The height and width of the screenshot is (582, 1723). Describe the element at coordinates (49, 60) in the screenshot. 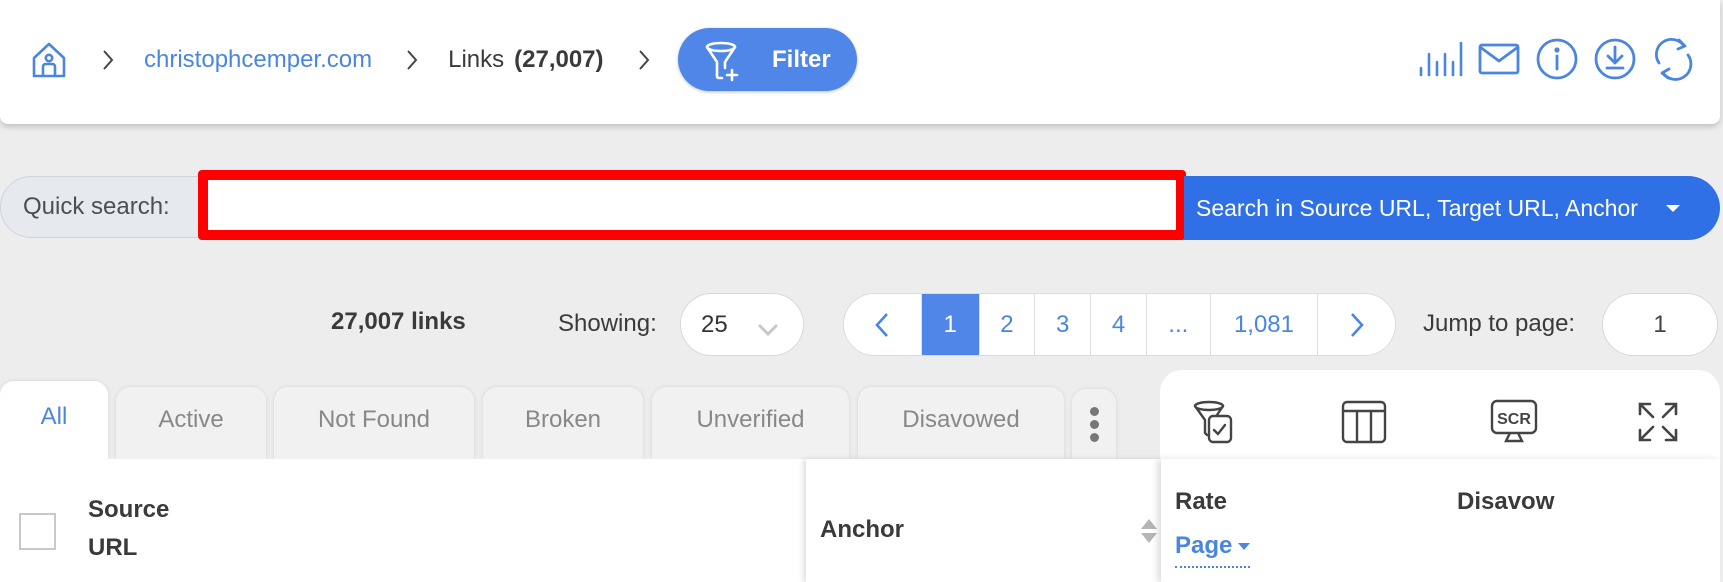

I see `home-icon` at that location.